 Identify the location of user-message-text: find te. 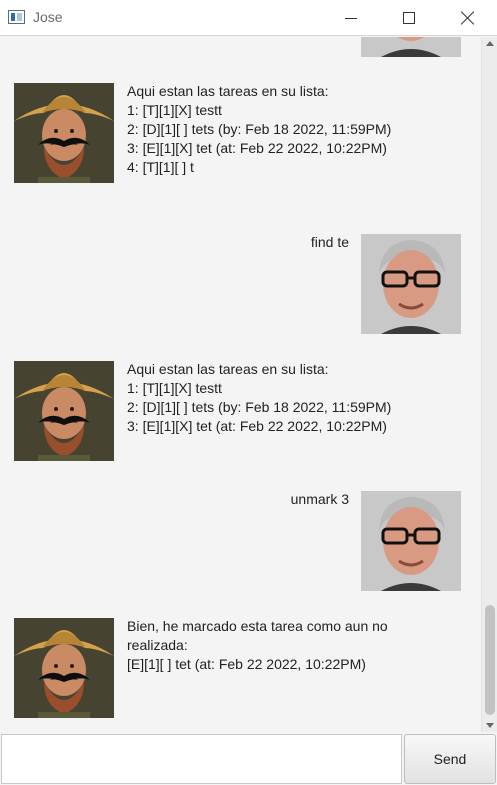
(329, 242).